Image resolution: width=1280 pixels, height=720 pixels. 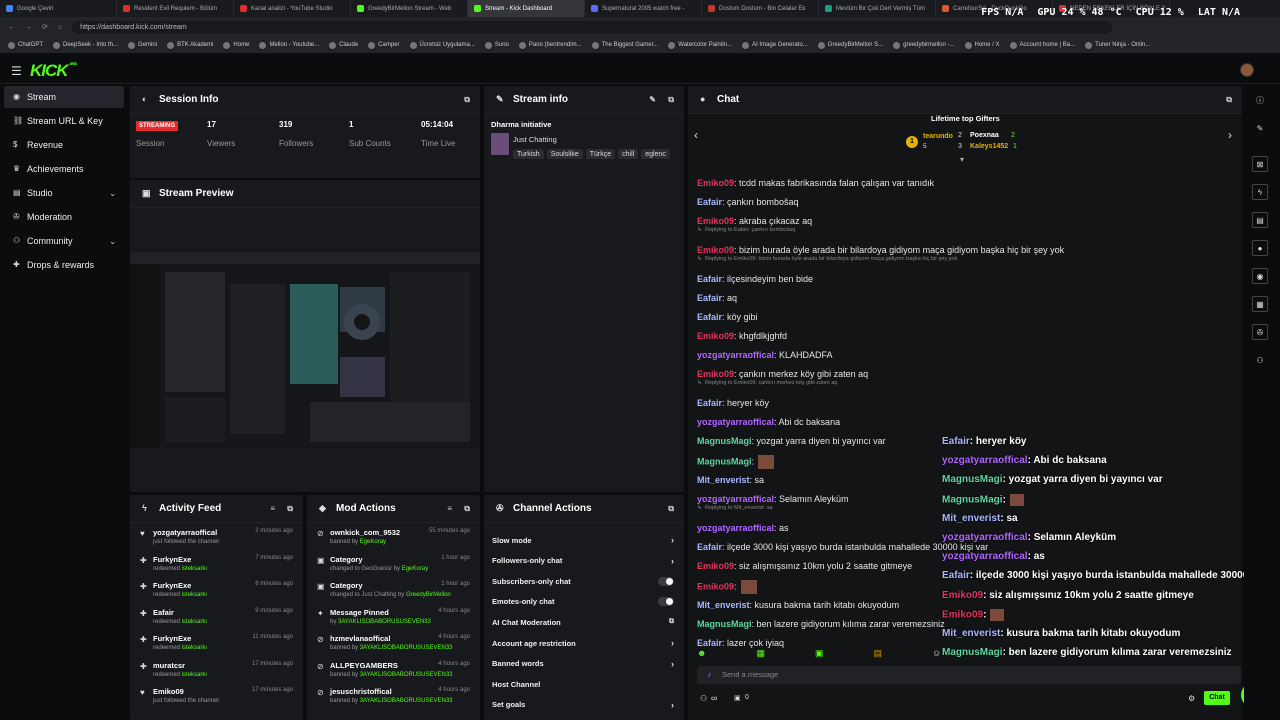 I want to click on edit-icon: ✎, so click(x=652, y=99).